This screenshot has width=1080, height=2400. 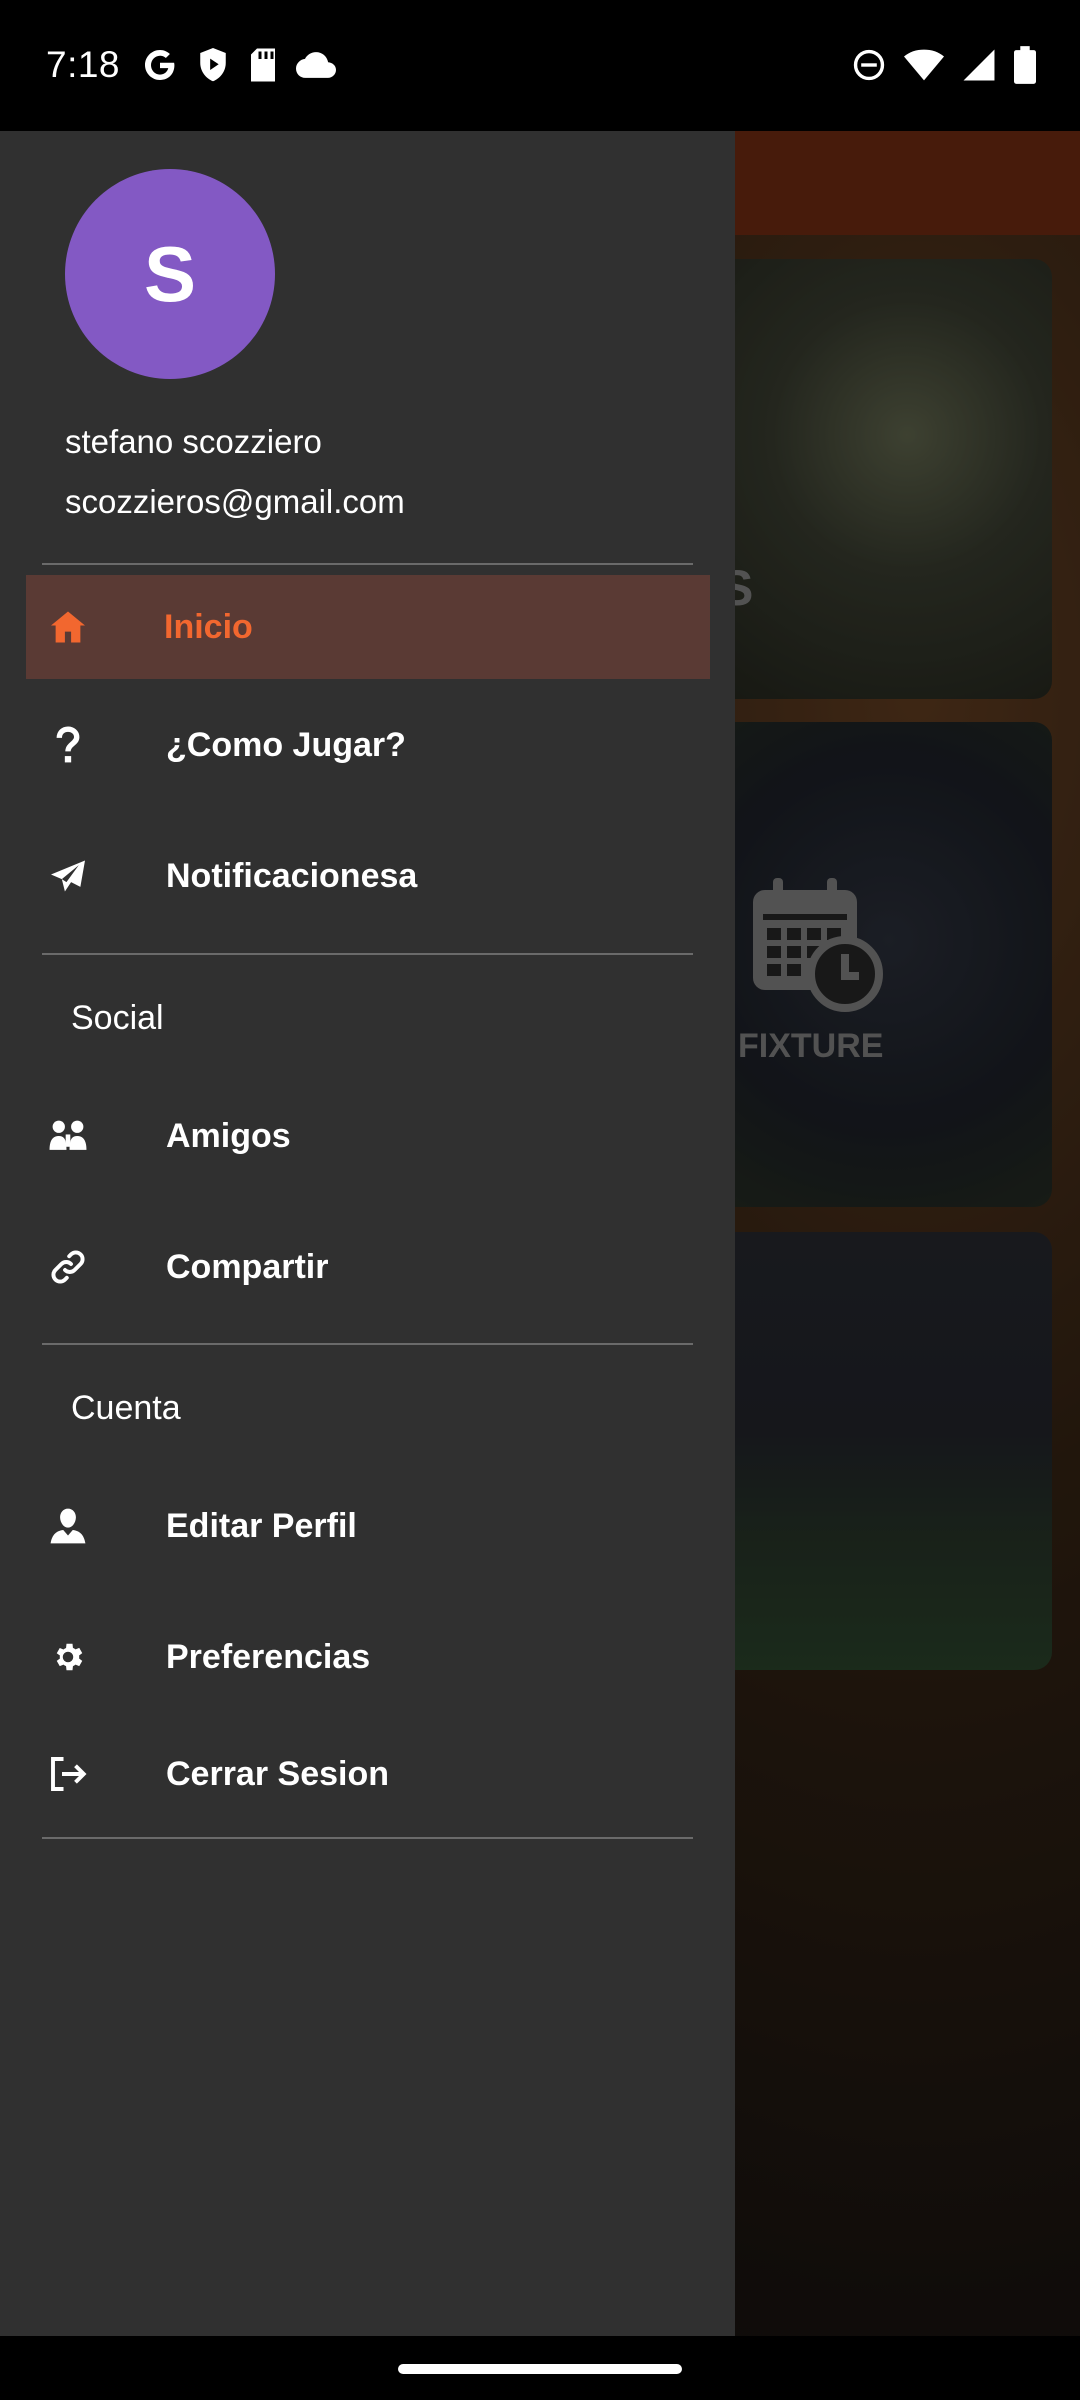 I want to click on section-header-social: Social, so click(x=117, y=1018).